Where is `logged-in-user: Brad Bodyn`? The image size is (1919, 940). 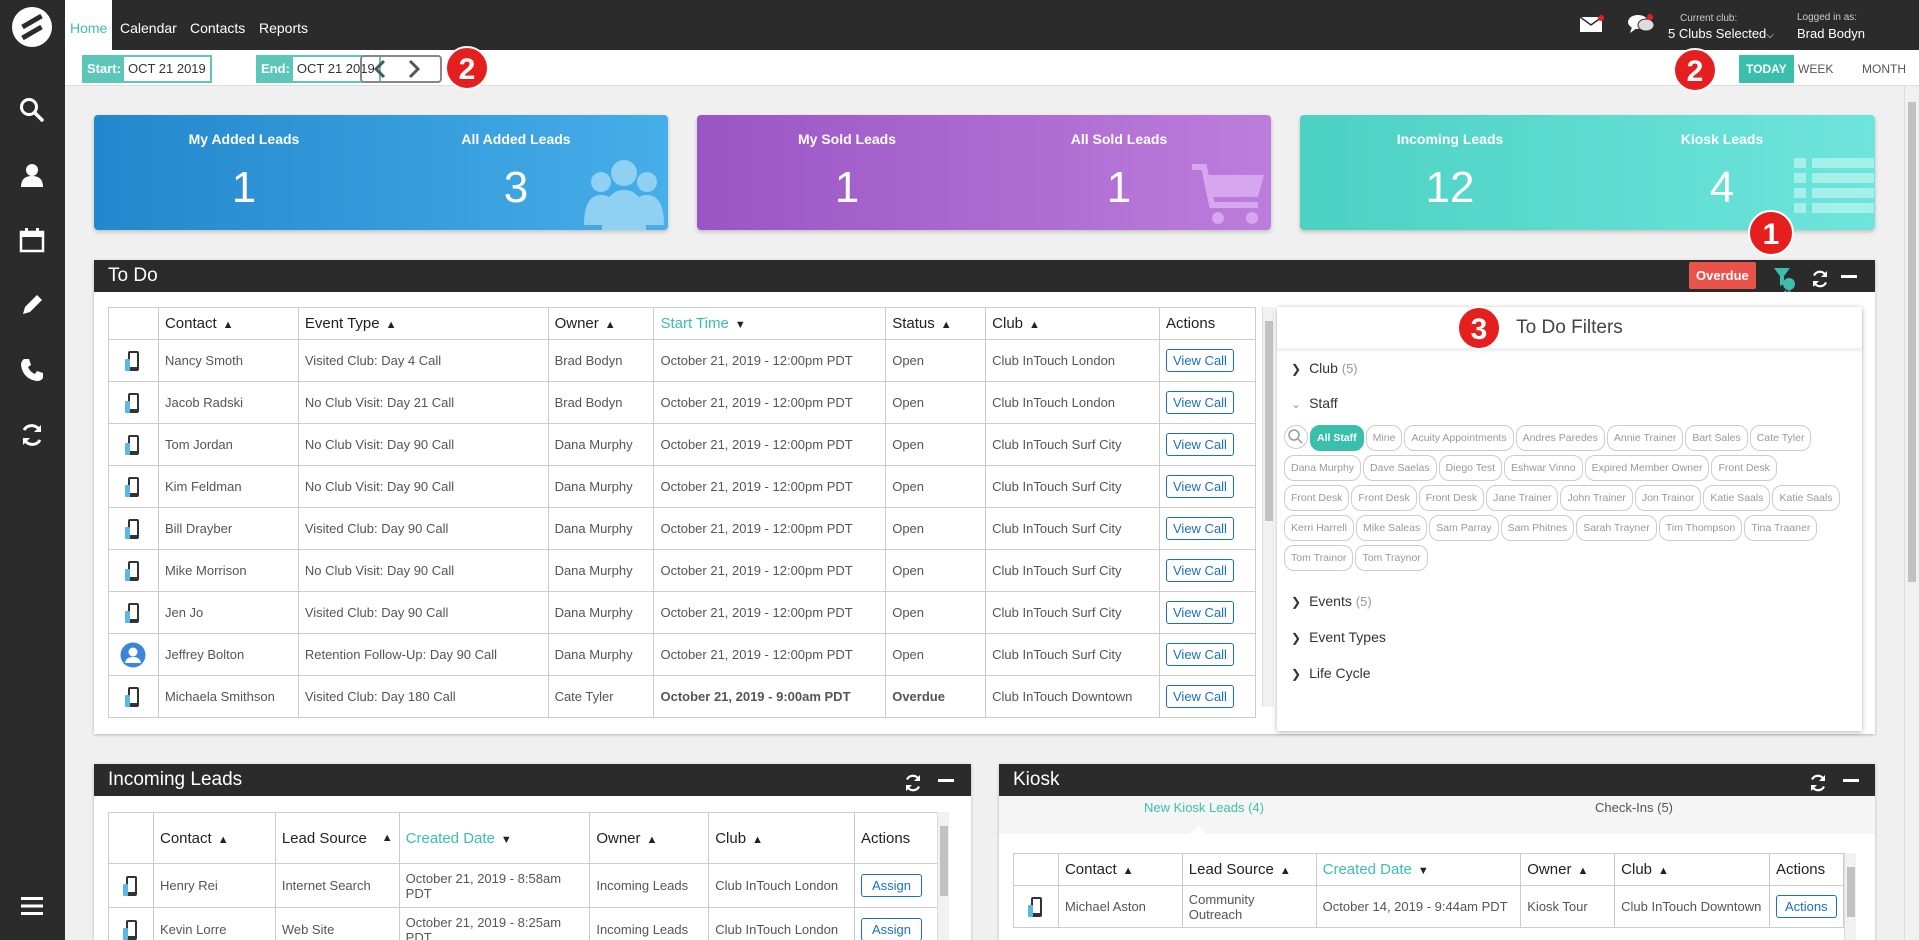 logged-in-user: Brad Bodyn is located at coordinates (1831, 33).